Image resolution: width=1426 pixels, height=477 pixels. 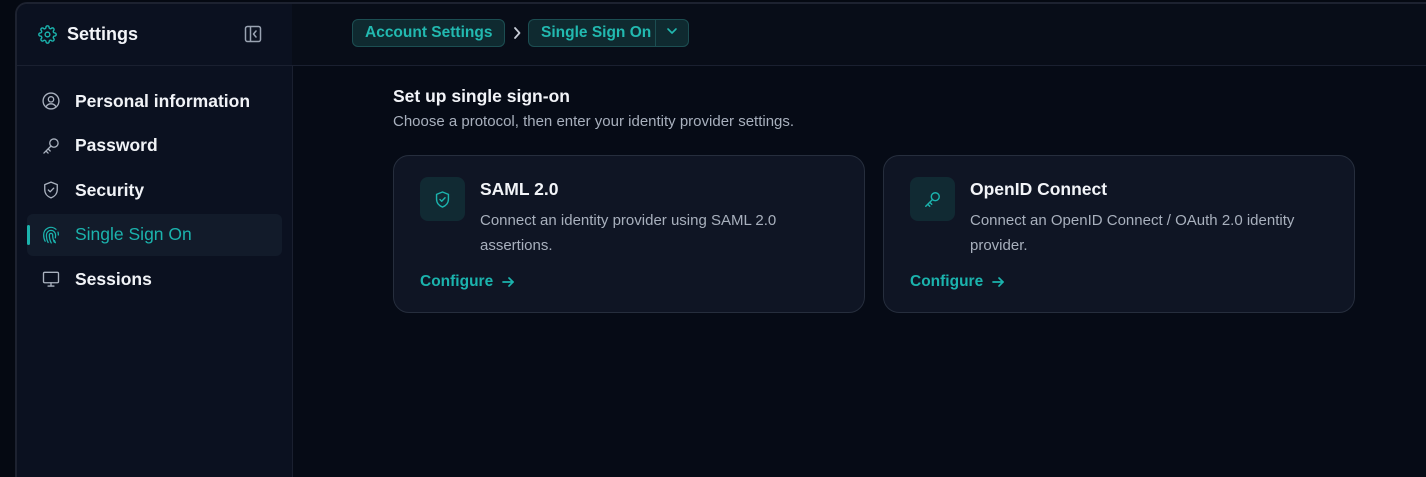 What do you see at coordinates (47, 35) in the screenshot?
I see `gear-icon` at bounding box center [47, 35].